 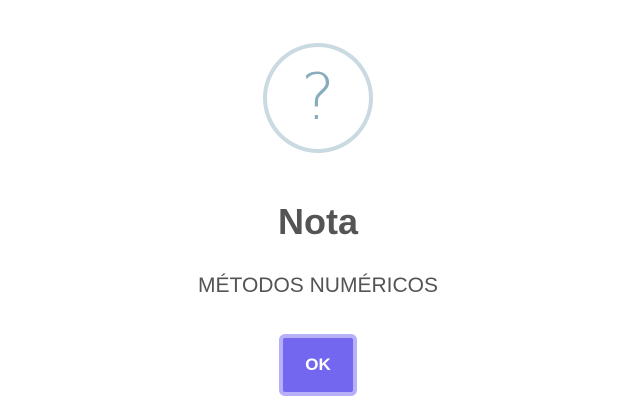 I want to click on ok-button: OK, so click(x=318, y=365).